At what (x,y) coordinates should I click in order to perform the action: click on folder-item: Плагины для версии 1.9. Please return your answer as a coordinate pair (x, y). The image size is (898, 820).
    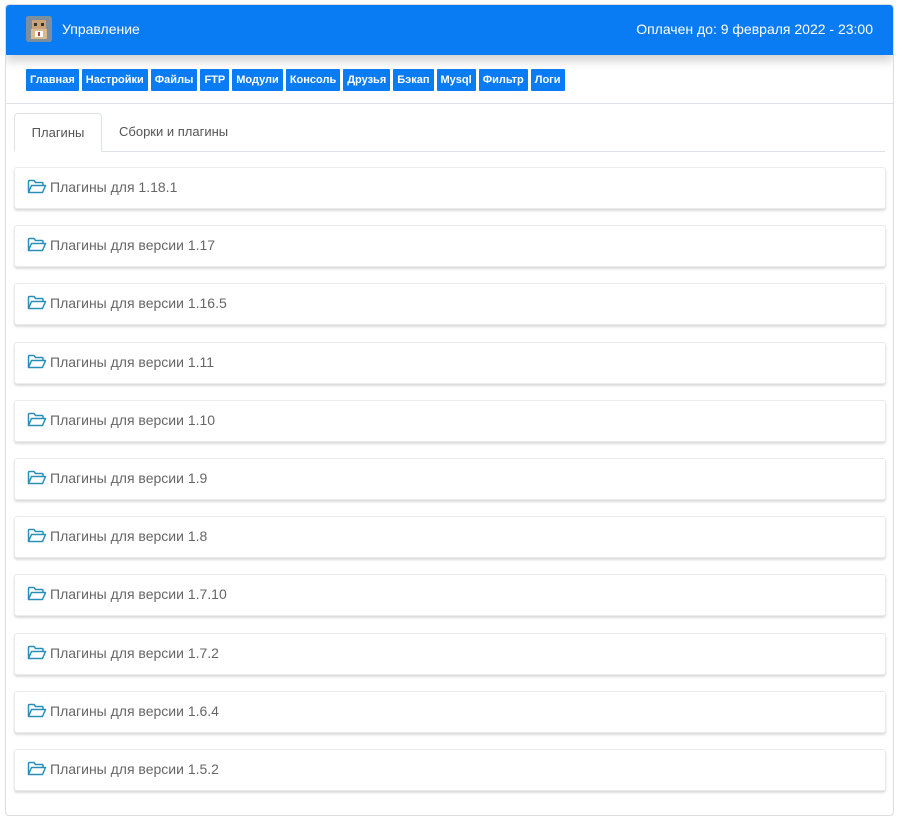
    Looking at the image, I should click on (450, 479).